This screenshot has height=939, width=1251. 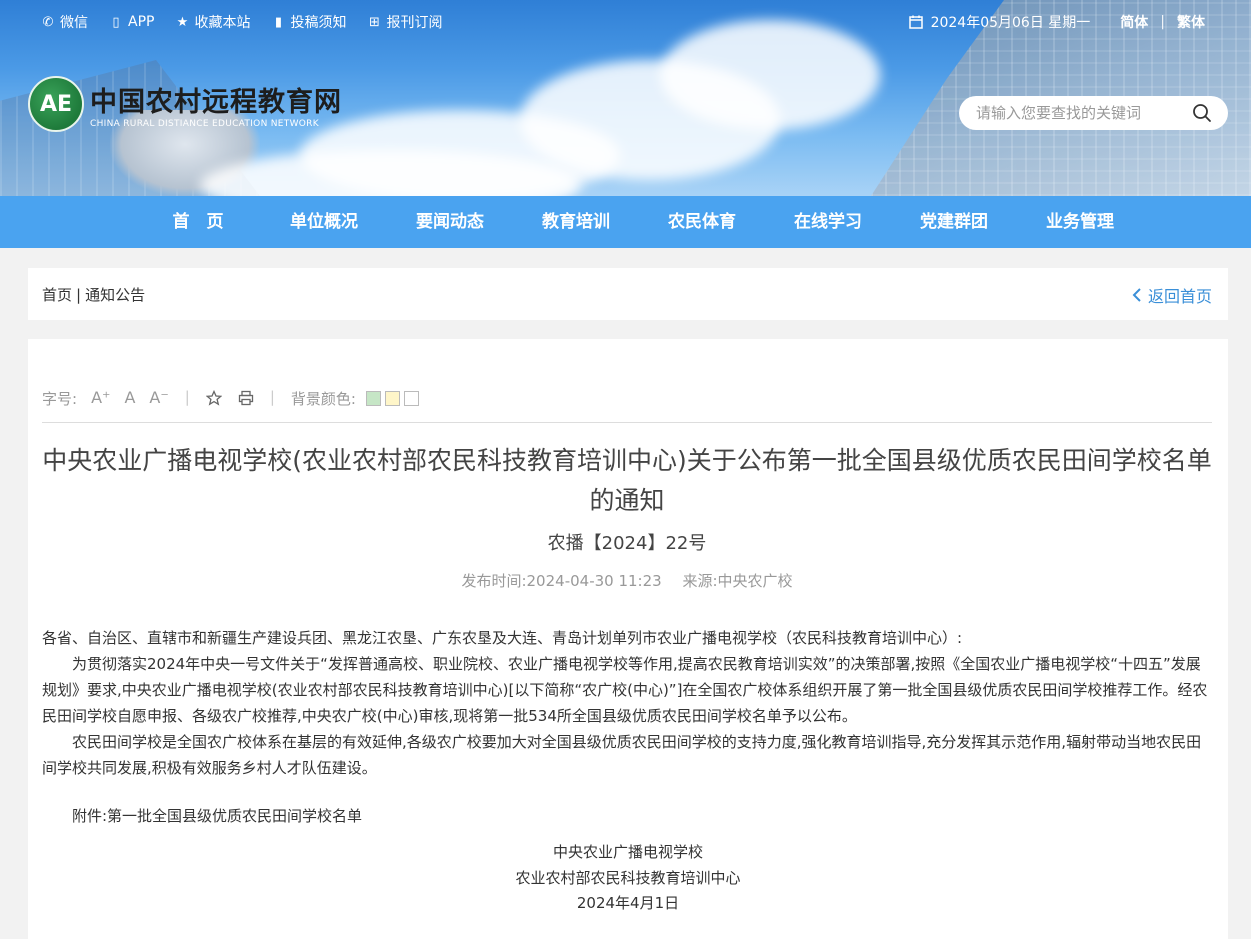 I want to click on font-larger-button: A⁺, so click(x=100, y=397).